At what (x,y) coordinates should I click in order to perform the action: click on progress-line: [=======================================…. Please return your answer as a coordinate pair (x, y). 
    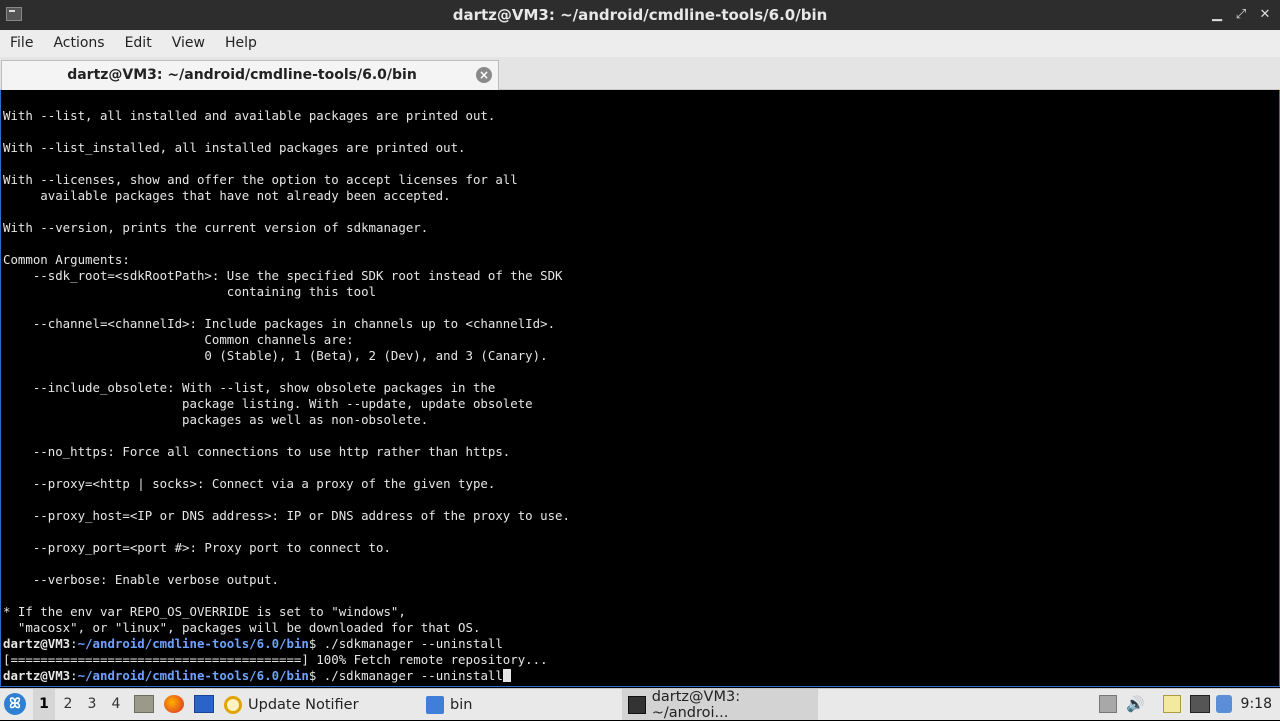
    Looking at the image, I should click on (275, 659).